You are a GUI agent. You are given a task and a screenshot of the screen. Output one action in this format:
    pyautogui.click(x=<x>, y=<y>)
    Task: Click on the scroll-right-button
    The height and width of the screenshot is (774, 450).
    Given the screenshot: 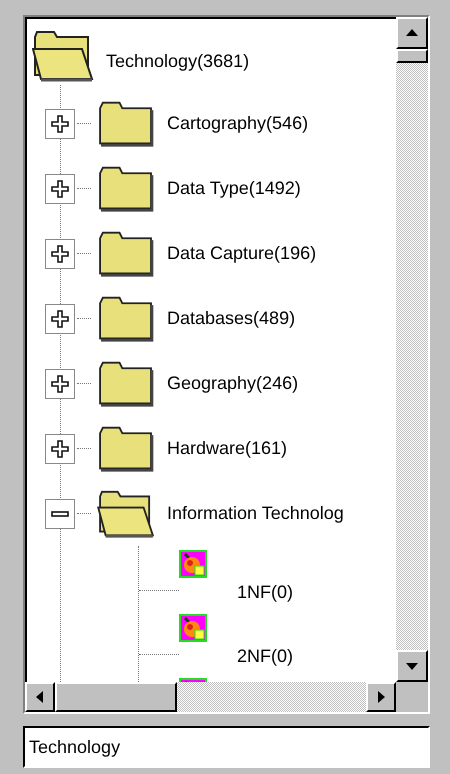 What is the action you would take?
    pyautogui.click(x=381, y=697)
    